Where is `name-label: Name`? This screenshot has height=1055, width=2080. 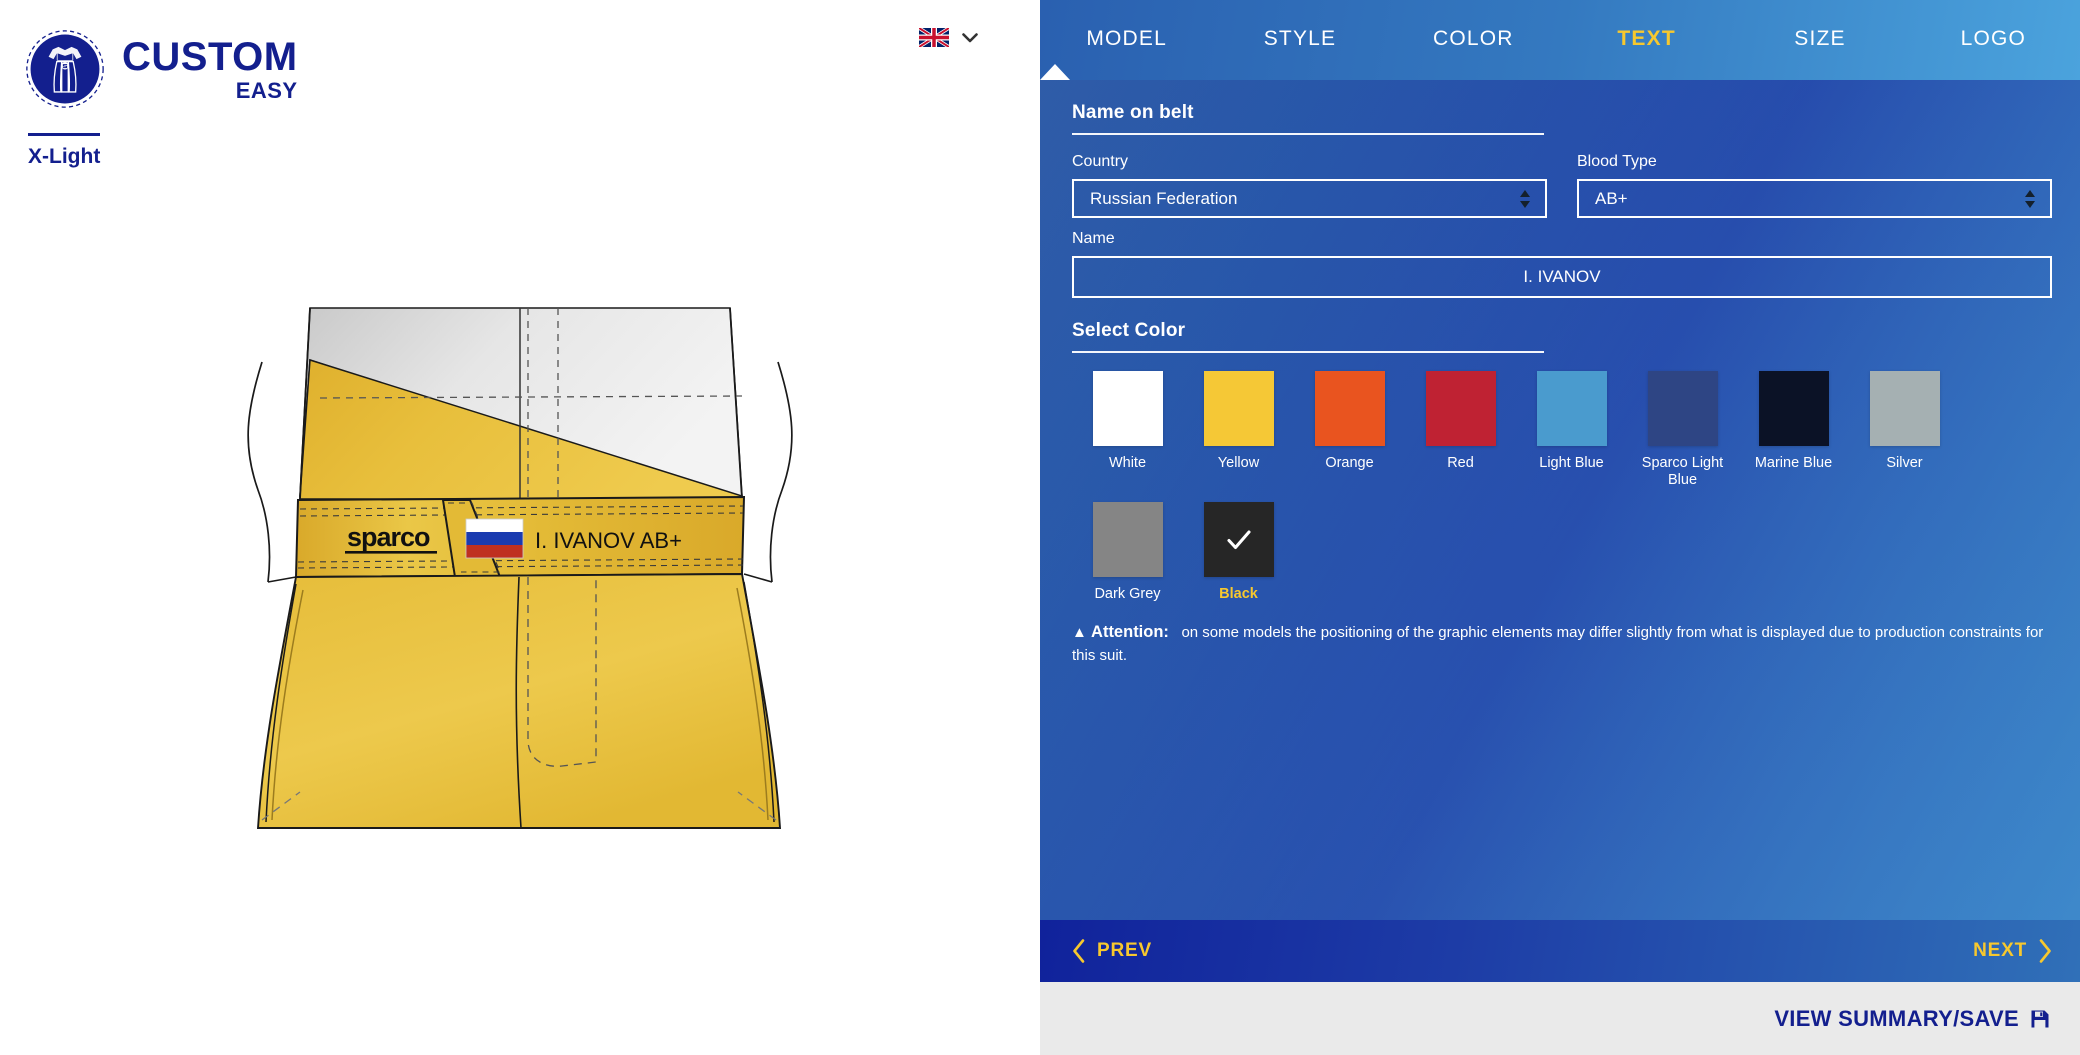 name-label: Name is located at coordinates (1093, 238).